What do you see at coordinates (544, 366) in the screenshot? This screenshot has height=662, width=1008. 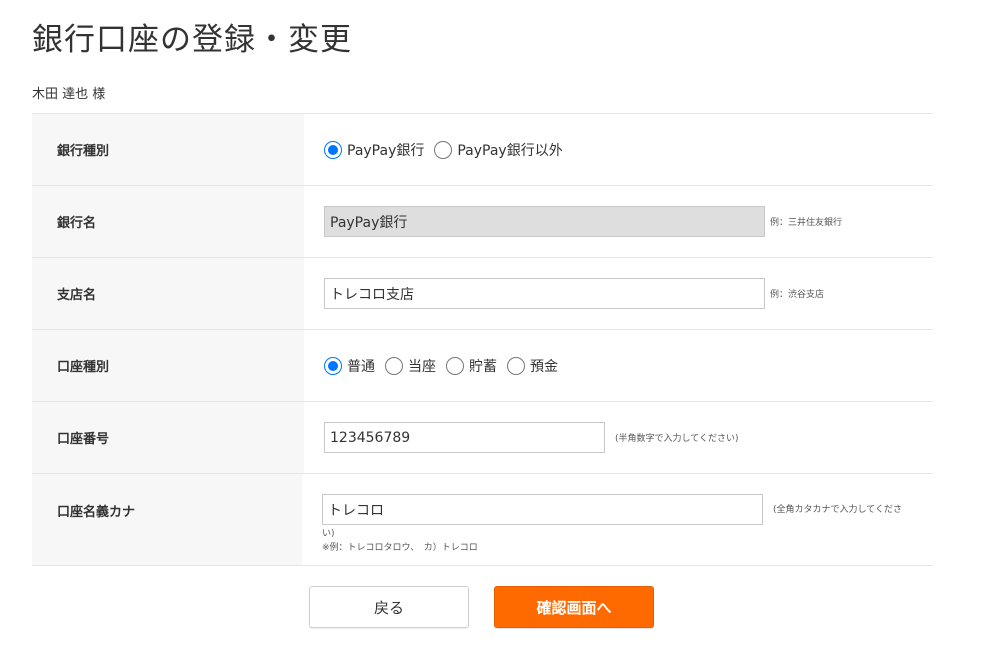 I see `radio-deposit-label: 預金` at bounding box center [544, 366].